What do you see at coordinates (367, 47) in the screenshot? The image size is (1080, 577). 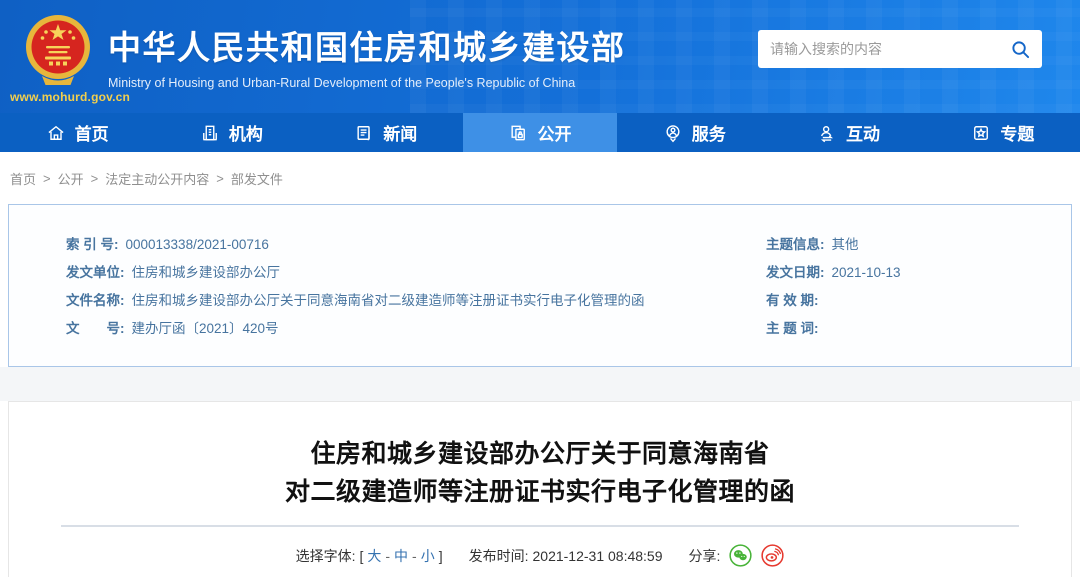 I see `site-title: 中华人民共和国住房和城乡建设部` at bounding box center [367, 47].